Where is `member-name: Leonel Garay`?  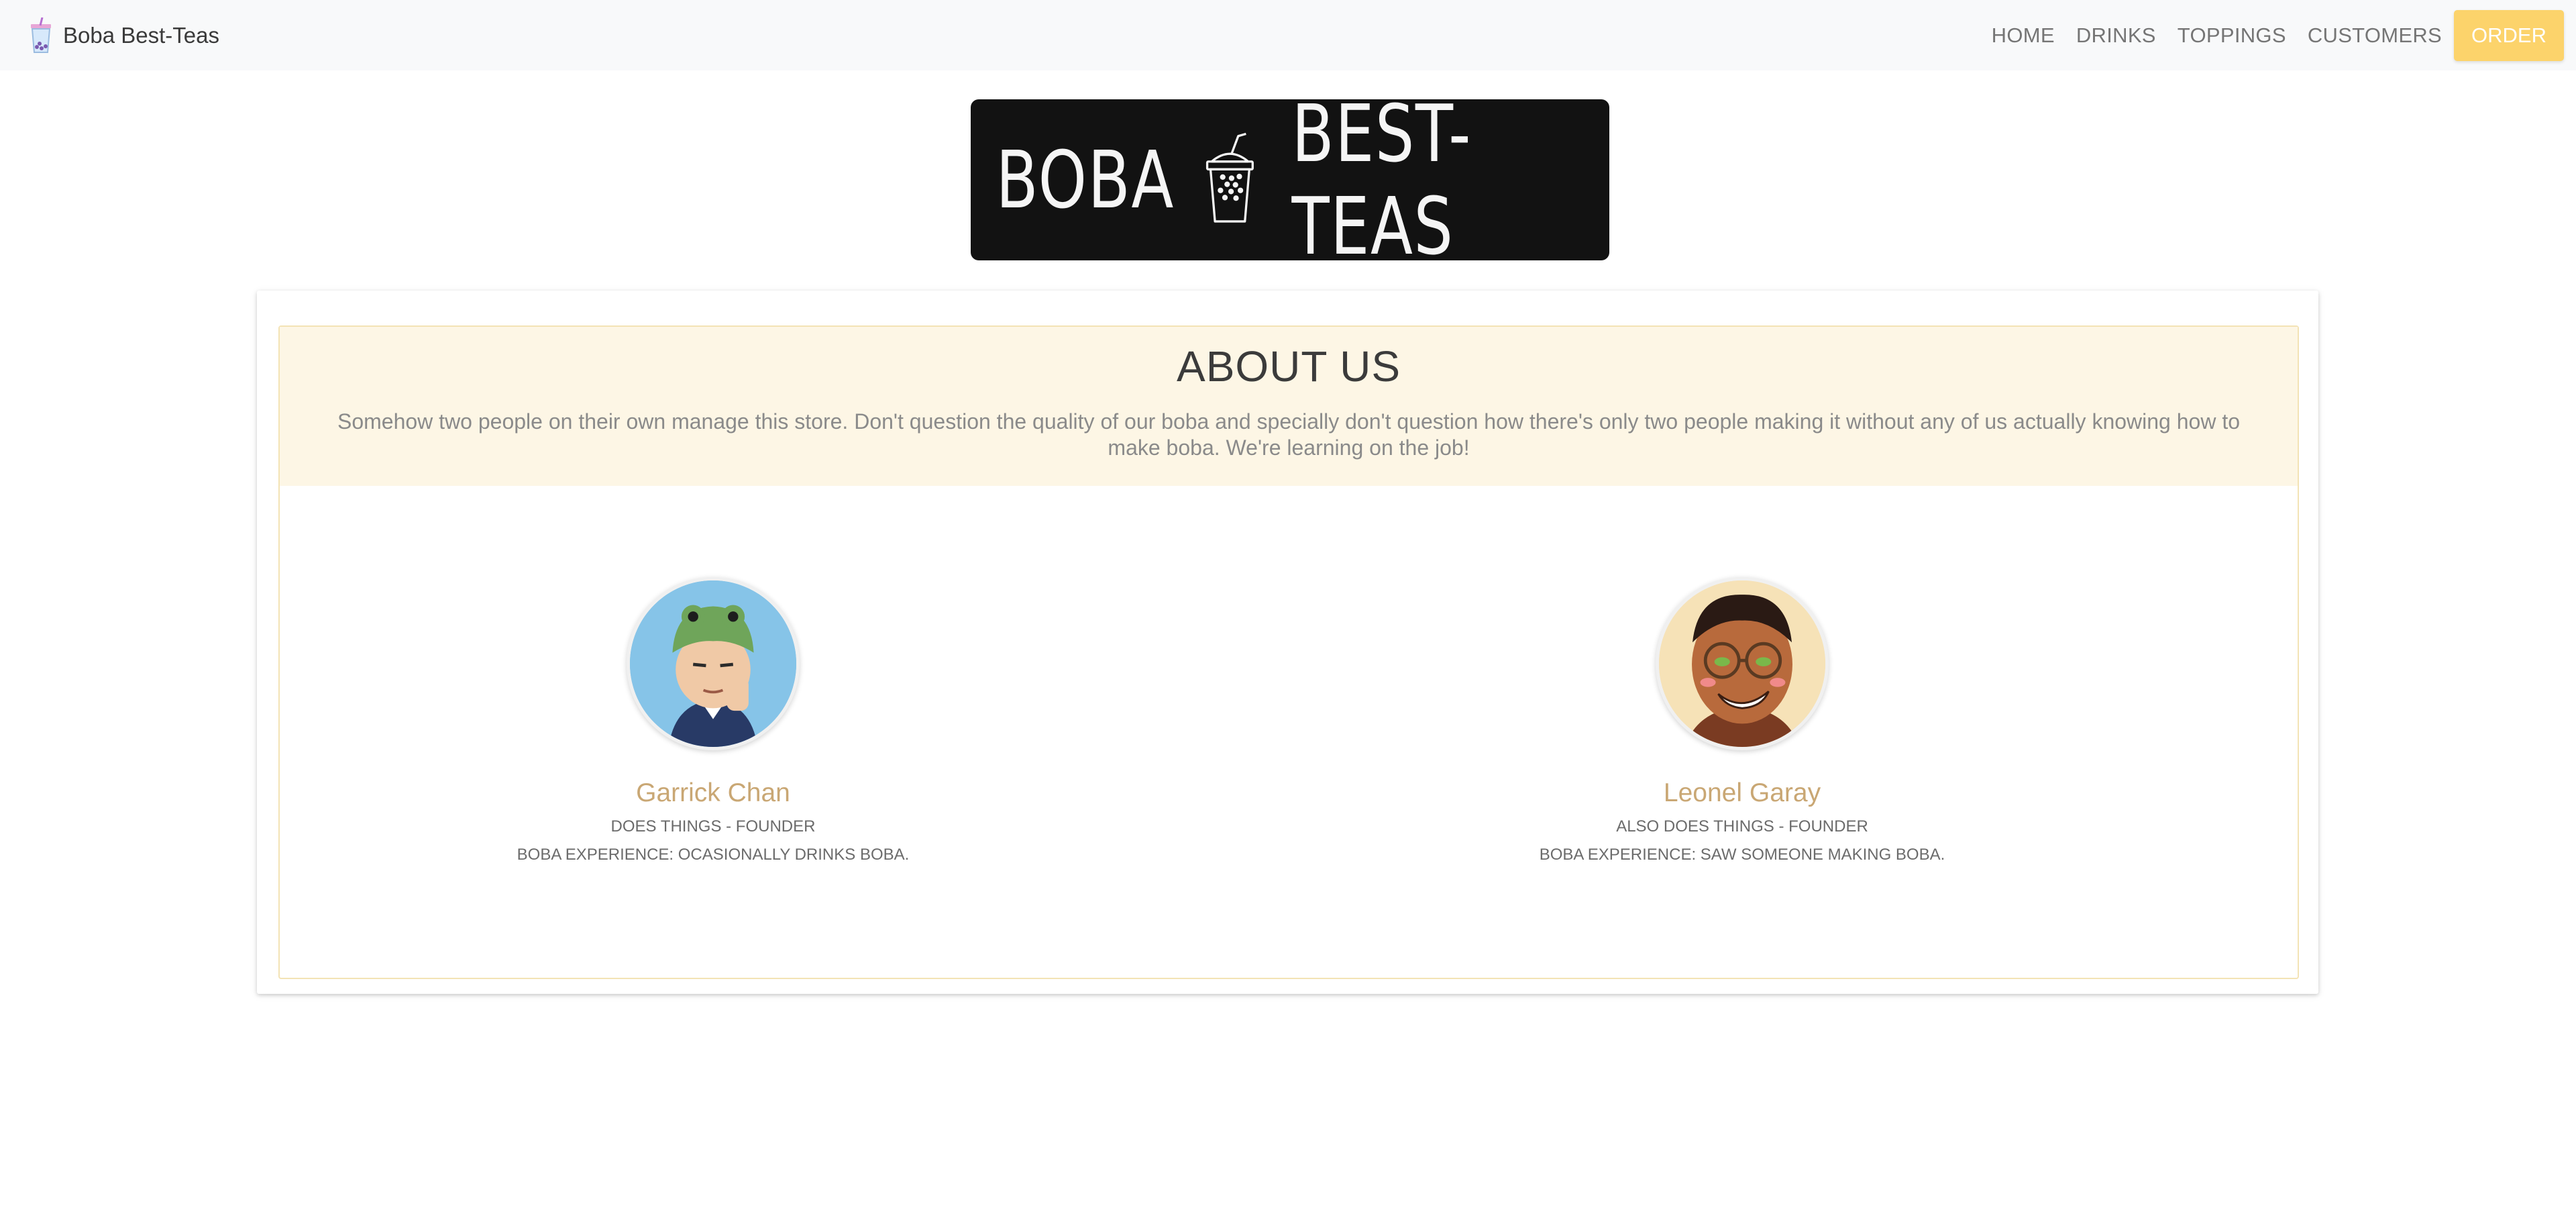
member-name: Leonel Garay is located at coordinates (1742, 792).